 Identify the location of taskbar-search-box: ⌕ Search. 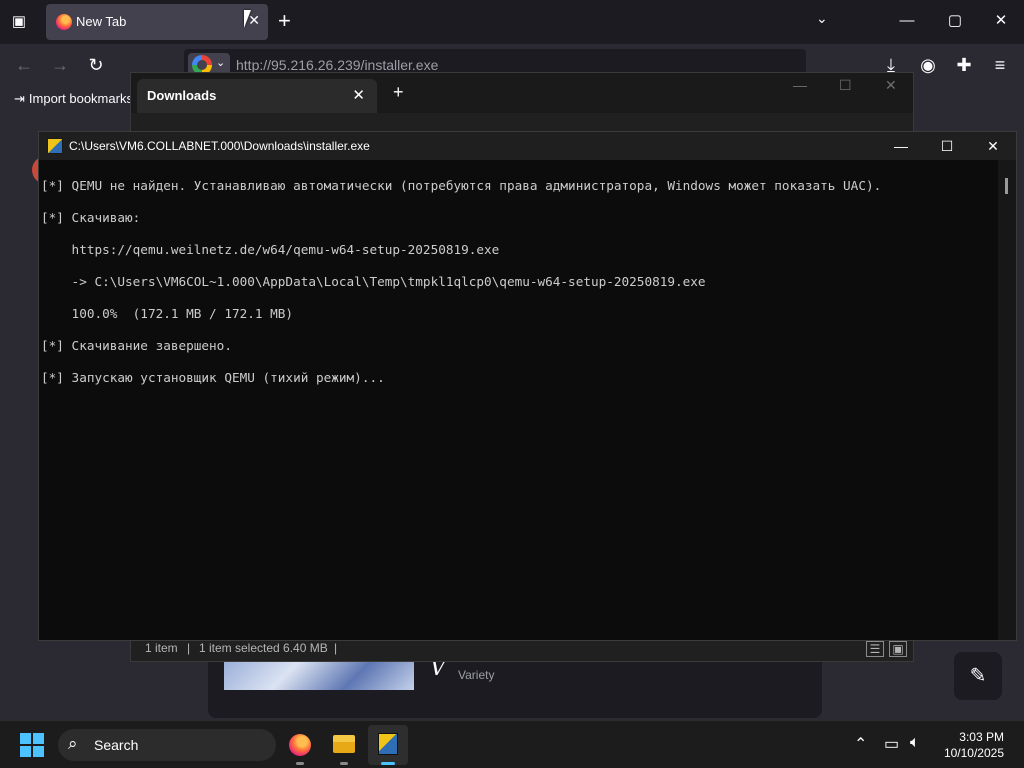
(167, 745).